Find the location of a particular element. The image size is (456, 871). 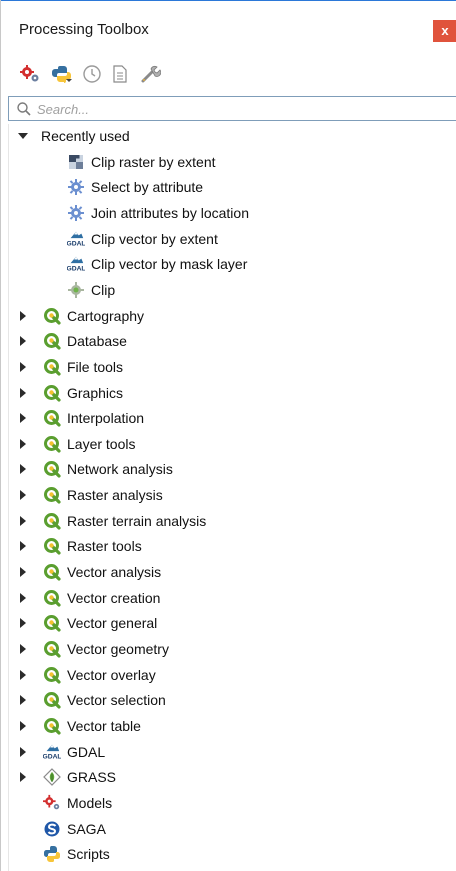

tree-group-graphics: Graphics is located at coordinates (70, 393).